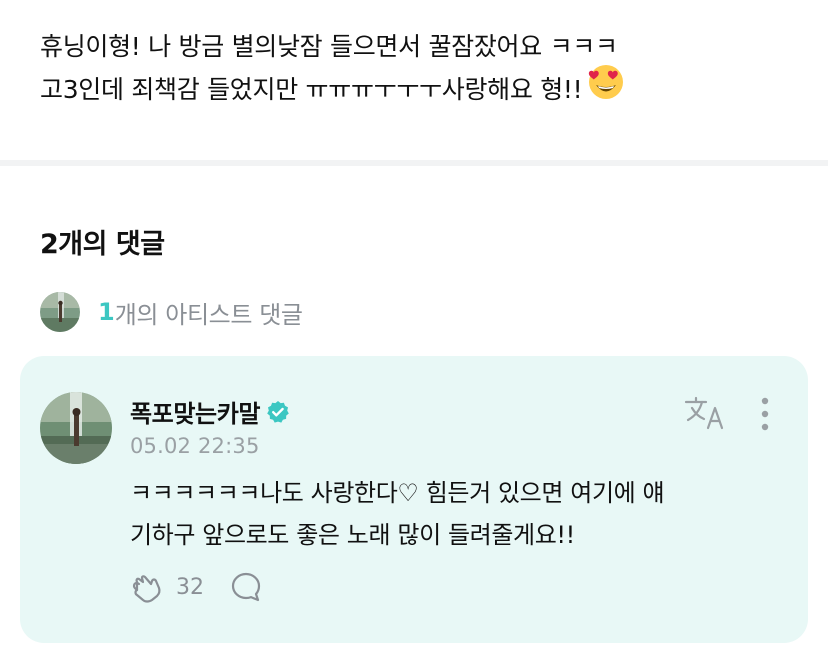  Describe the element at coordinates (190, 587) in the screenshot. I see `like-count: 32` at that location.